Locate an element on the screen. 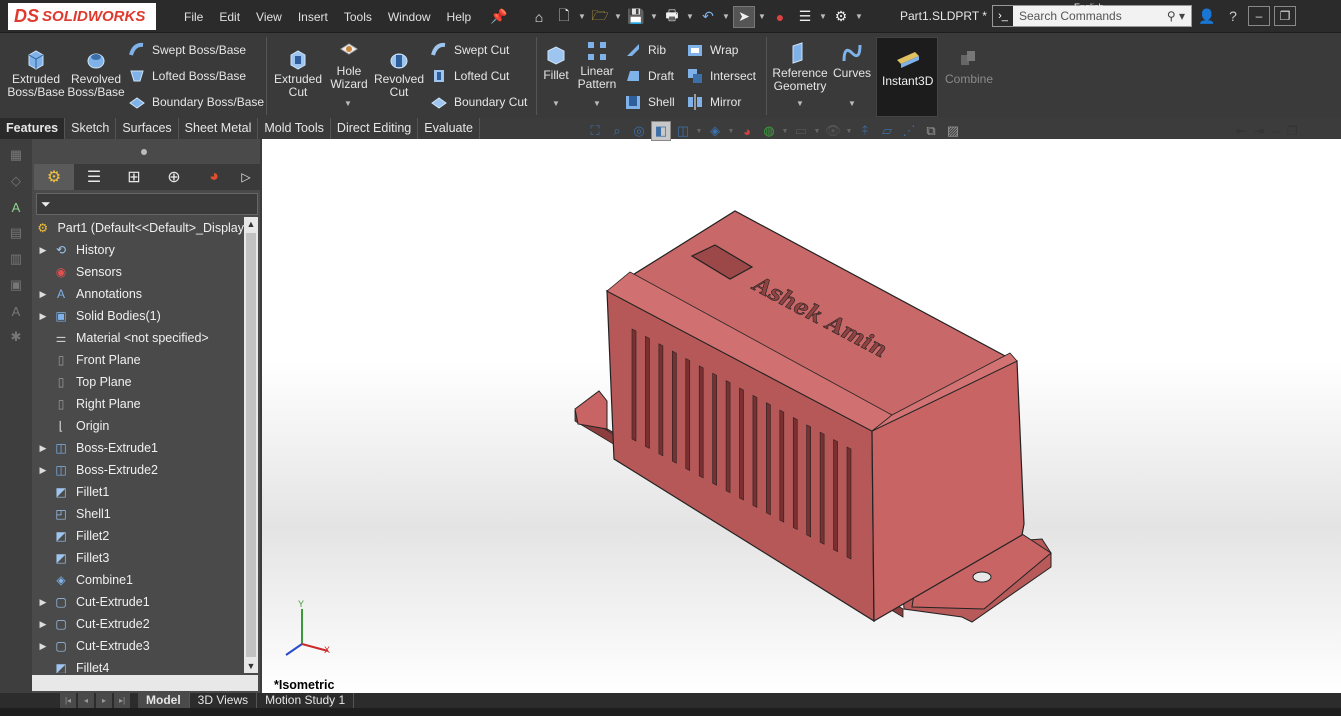 The width and height of the screenshot is (1341, 716). display-style-icon: ◈ is located at coordinates (715, 131).